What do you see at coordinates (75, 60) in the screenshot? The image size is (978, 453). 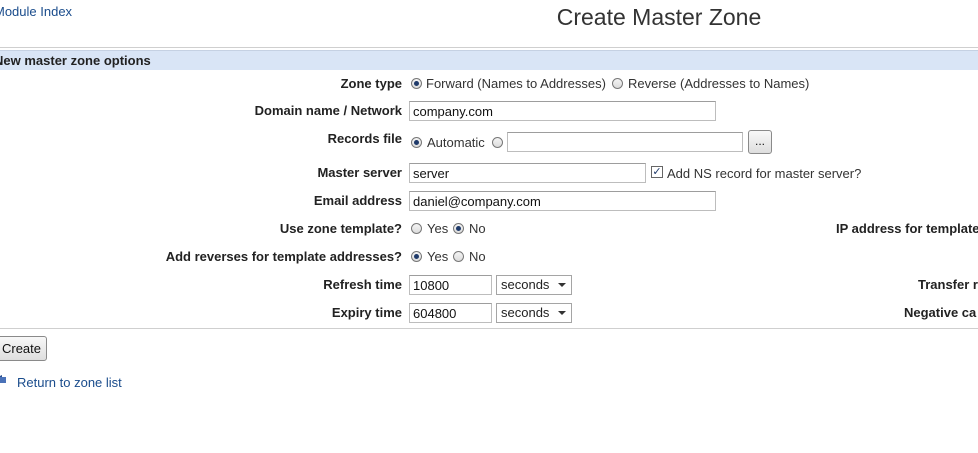 I see `section-title: New master zone options` at bounding box center [75, 60].